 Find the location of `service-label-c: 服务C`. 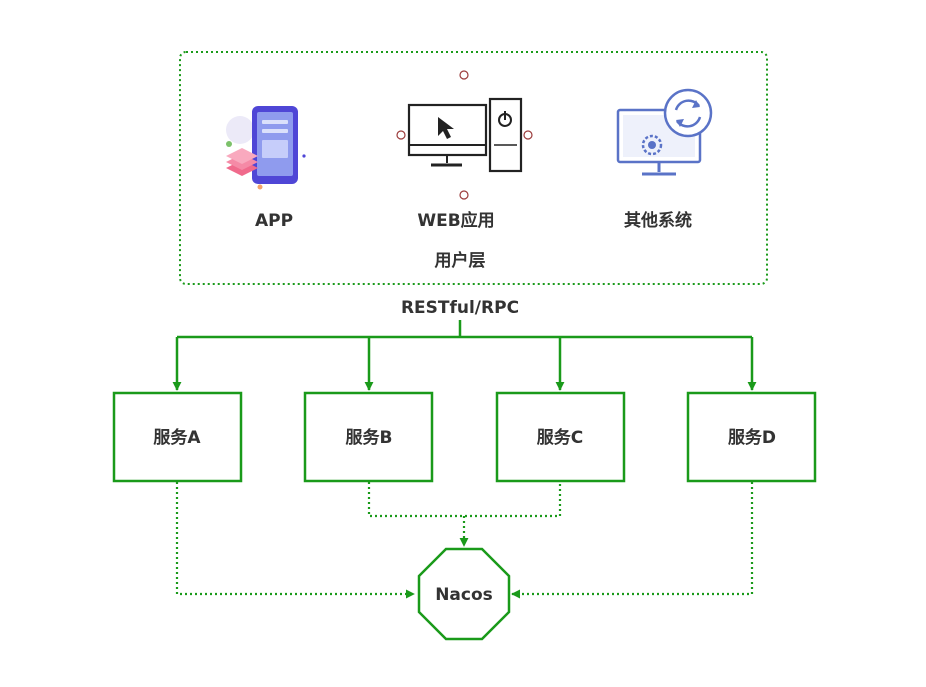

service-label-c: 服务C is located at coordinates (560, 437).